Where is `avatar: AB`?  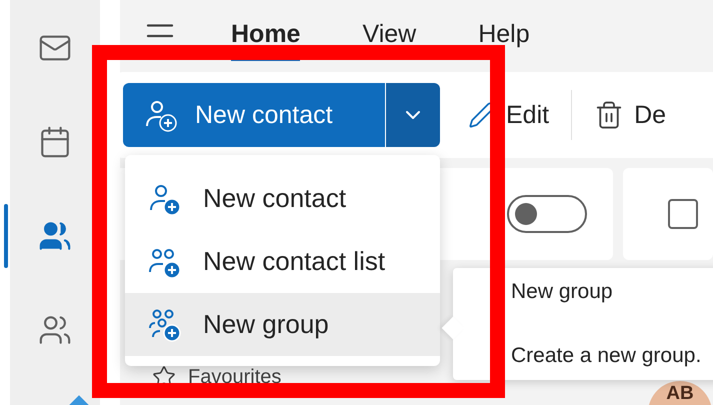
avatar: AB is located at coordinates (680, 393).